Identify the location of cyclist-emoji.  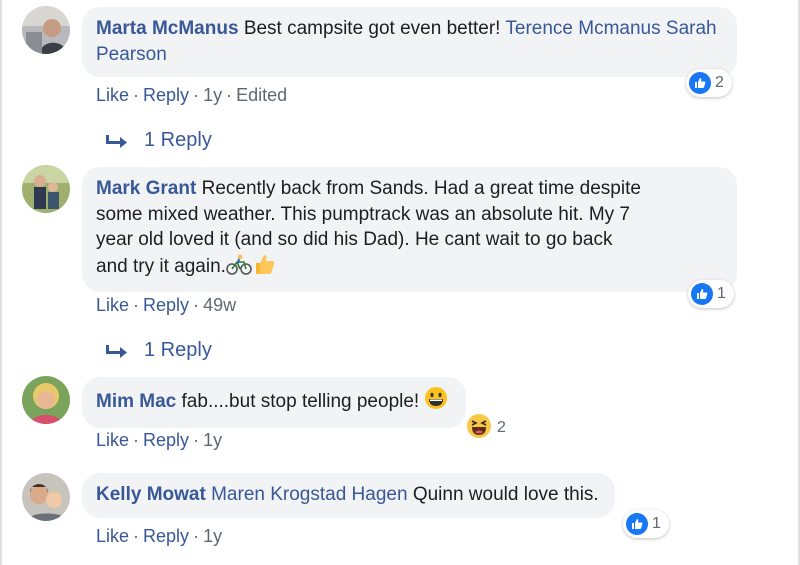
(239, 268).